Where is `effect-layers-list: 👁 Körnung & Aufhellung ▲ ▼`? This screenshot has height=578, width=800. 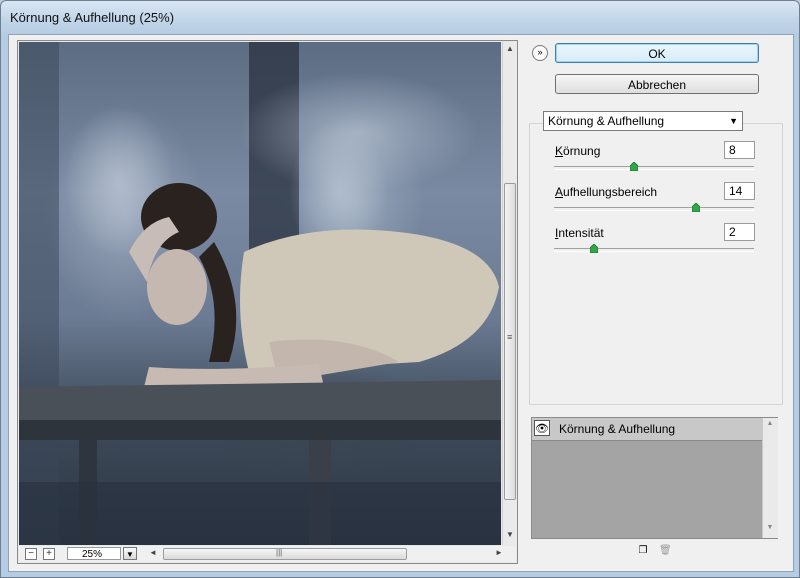
effect-layers-list: 👁 Körnung & Aufhellung ▲ ▼ is located at coordinates (654, 478).